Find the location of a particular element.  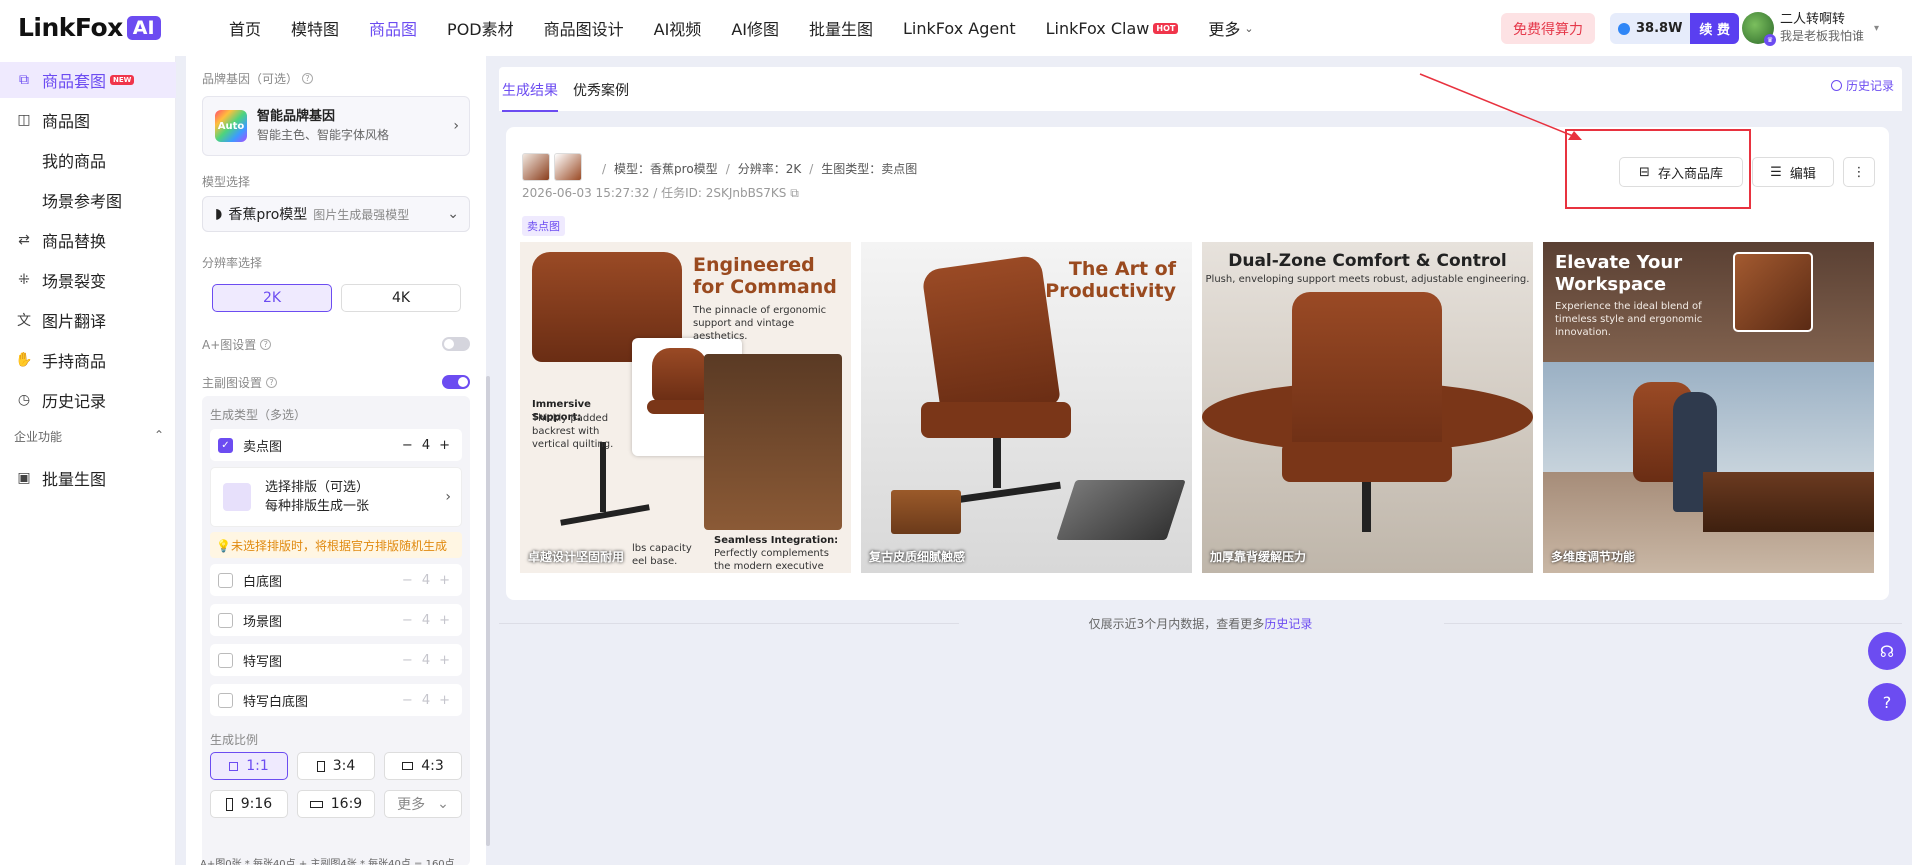

type-row-scene: 场景图 −4 + is located at coordinates (336, 620).